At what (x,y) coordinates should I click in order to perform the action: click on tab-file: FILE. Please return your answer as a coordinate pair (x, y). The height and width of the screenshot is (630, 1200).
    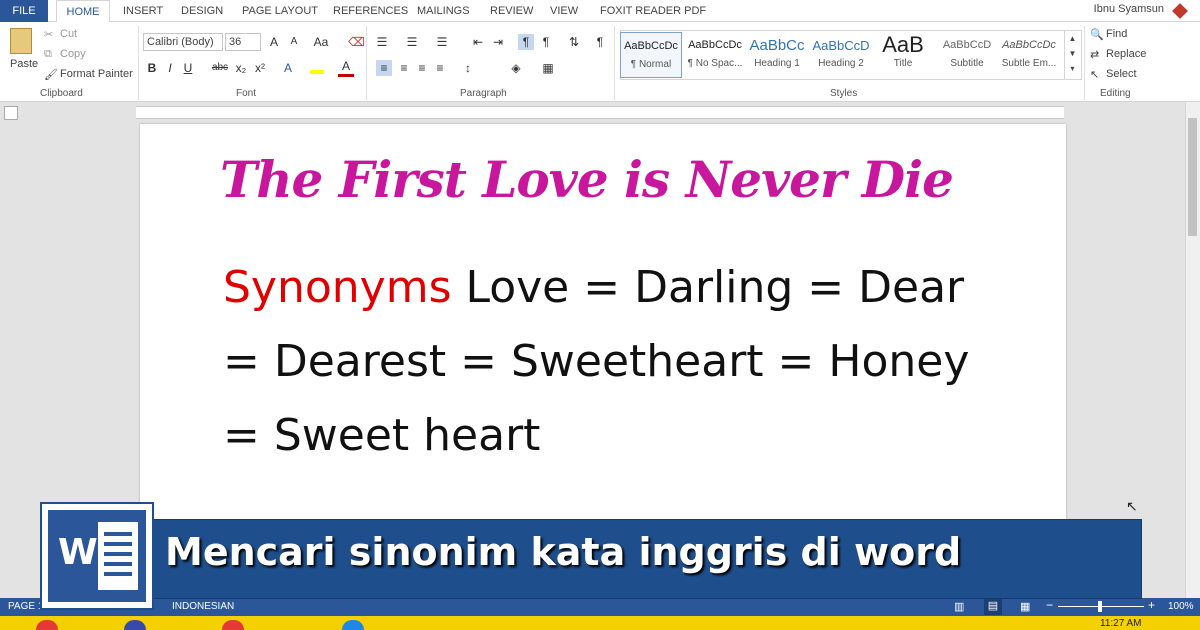
    Looking at the image, I should click on (24, 11).